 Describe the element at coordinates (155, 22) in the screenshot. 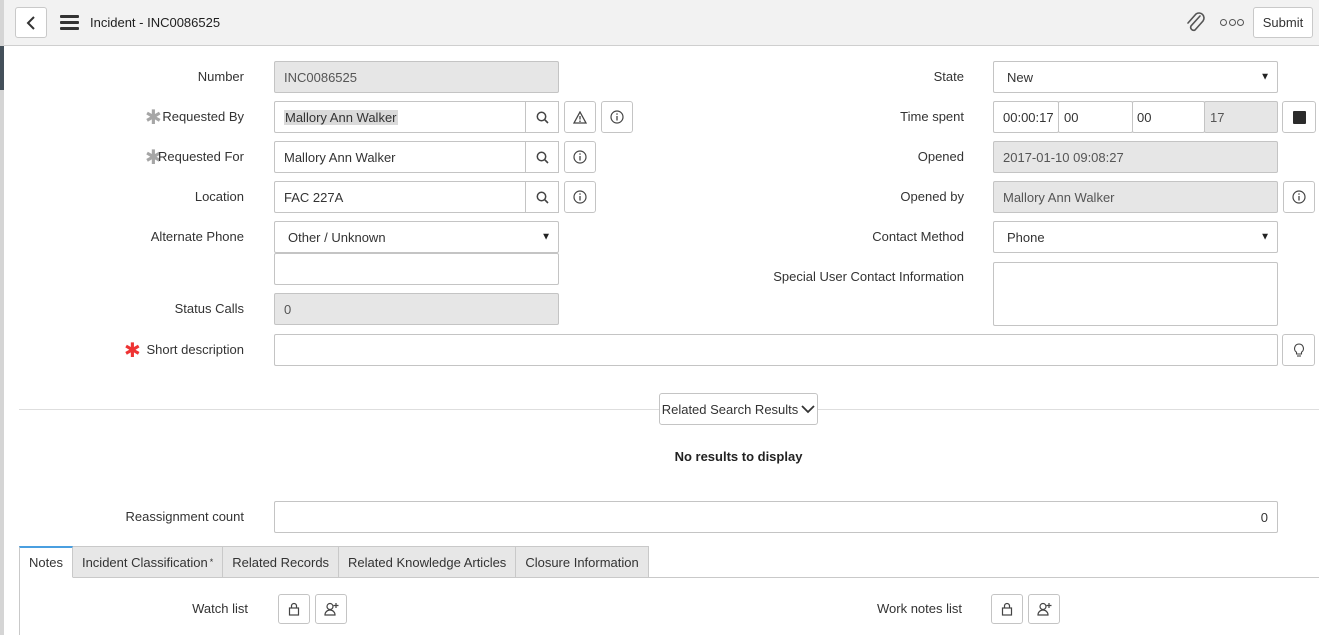

I see `page-title: Incident - INC0086525` at that location.